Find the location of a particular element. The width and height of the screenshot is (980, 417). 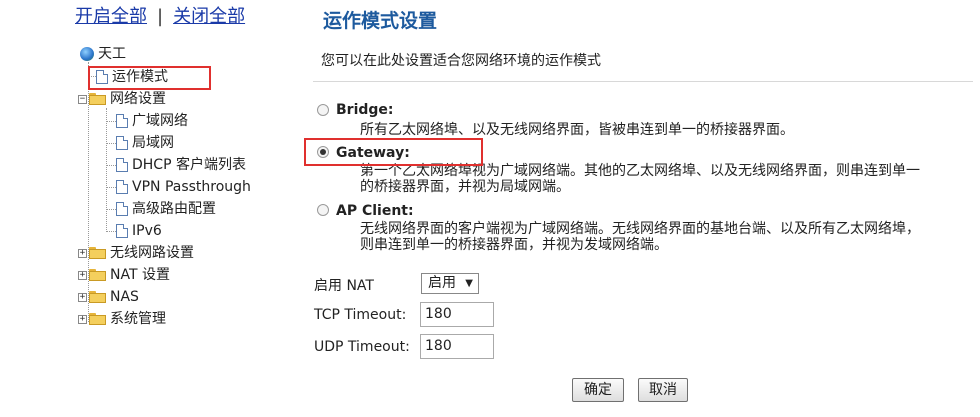

tree-item-label: 网络设置 is located at coordinates (138, 99).